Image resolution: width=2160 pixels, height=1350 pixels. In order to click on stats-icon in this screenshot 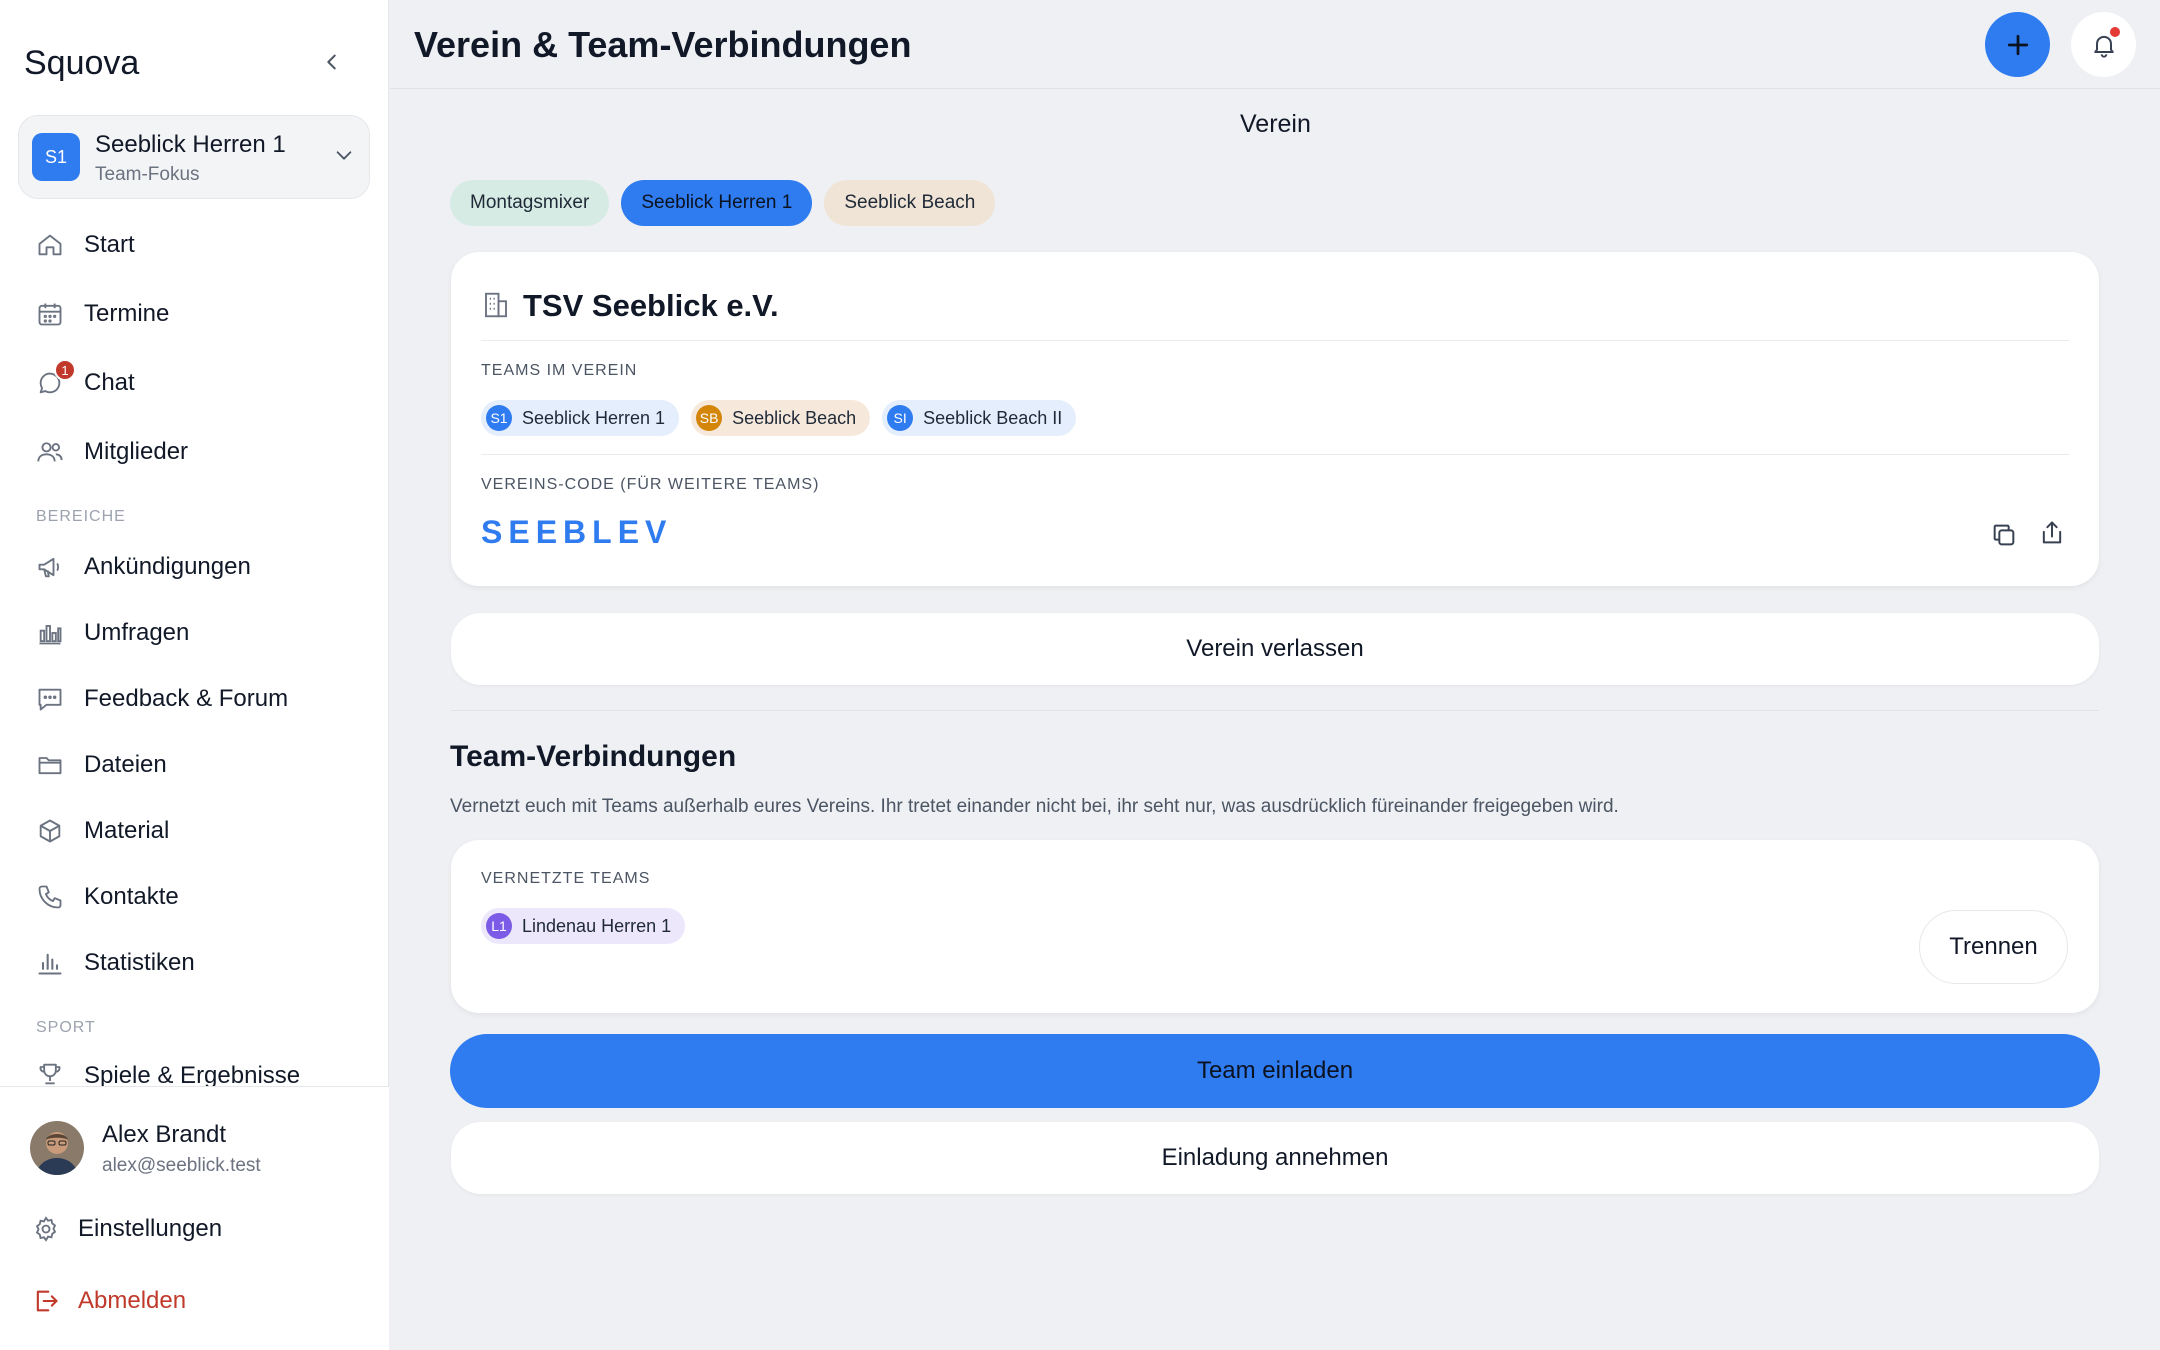, I will do `click(50, 963)`.